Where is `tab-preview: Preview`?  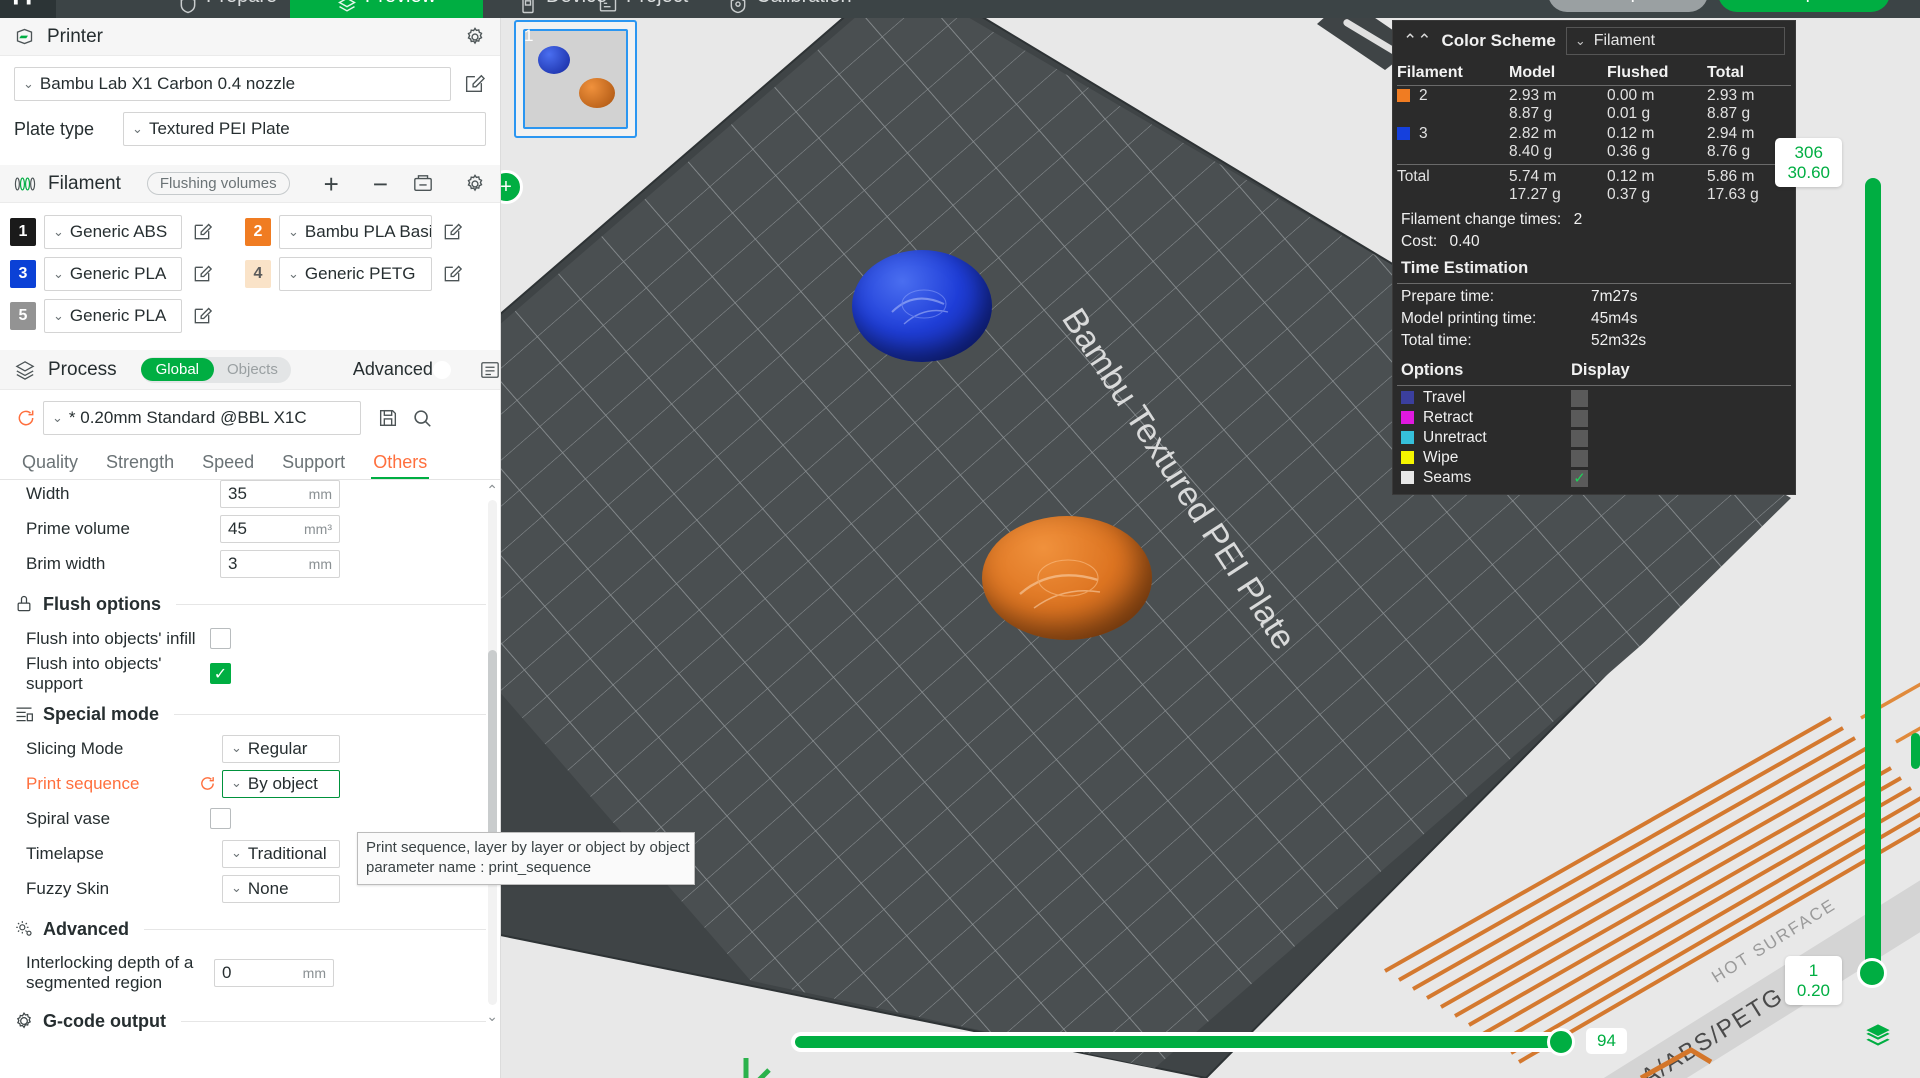
tab-preview: Preview is located at coordinates (386, 9).